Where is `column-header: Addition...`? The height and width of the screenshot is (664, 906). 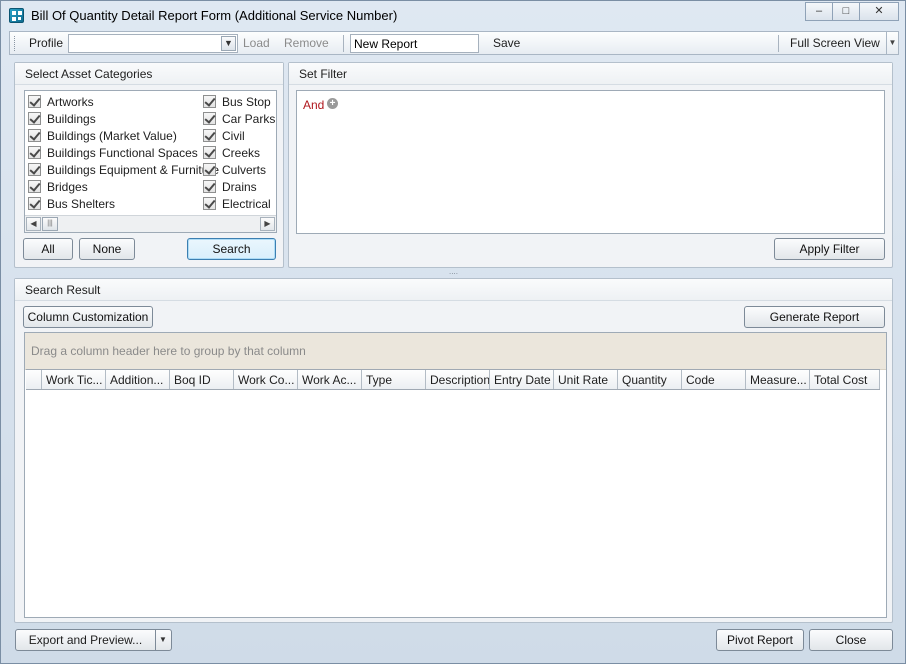 column-header: Addition... is located at coordinates (138, 379).